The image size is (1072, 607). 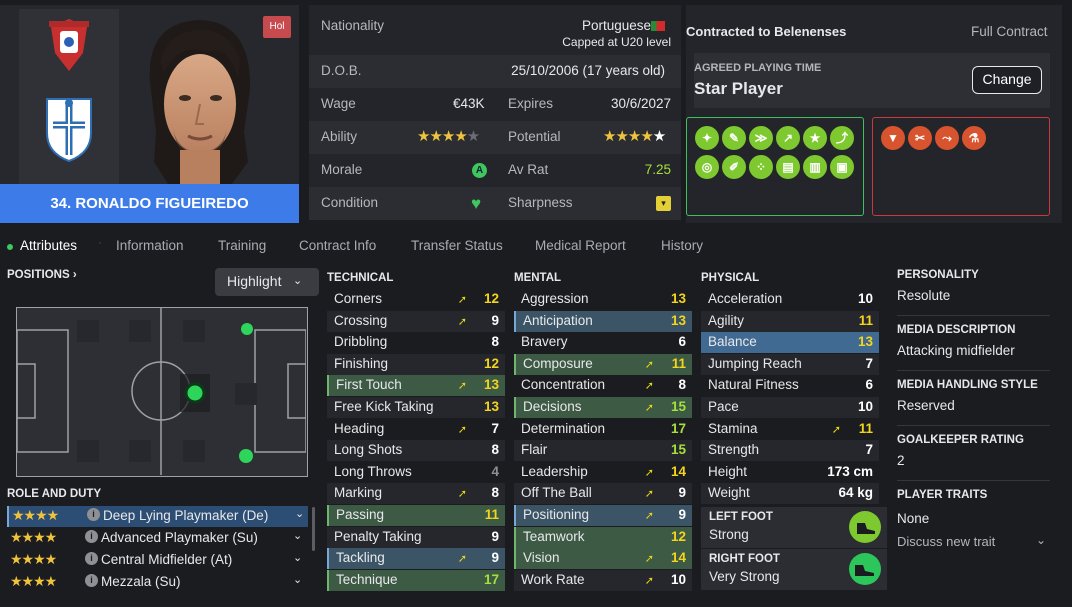 What do you see at coordinates (162, 392) in the screenshot?
I see `position-pitch` at bounding box center [162, 392].